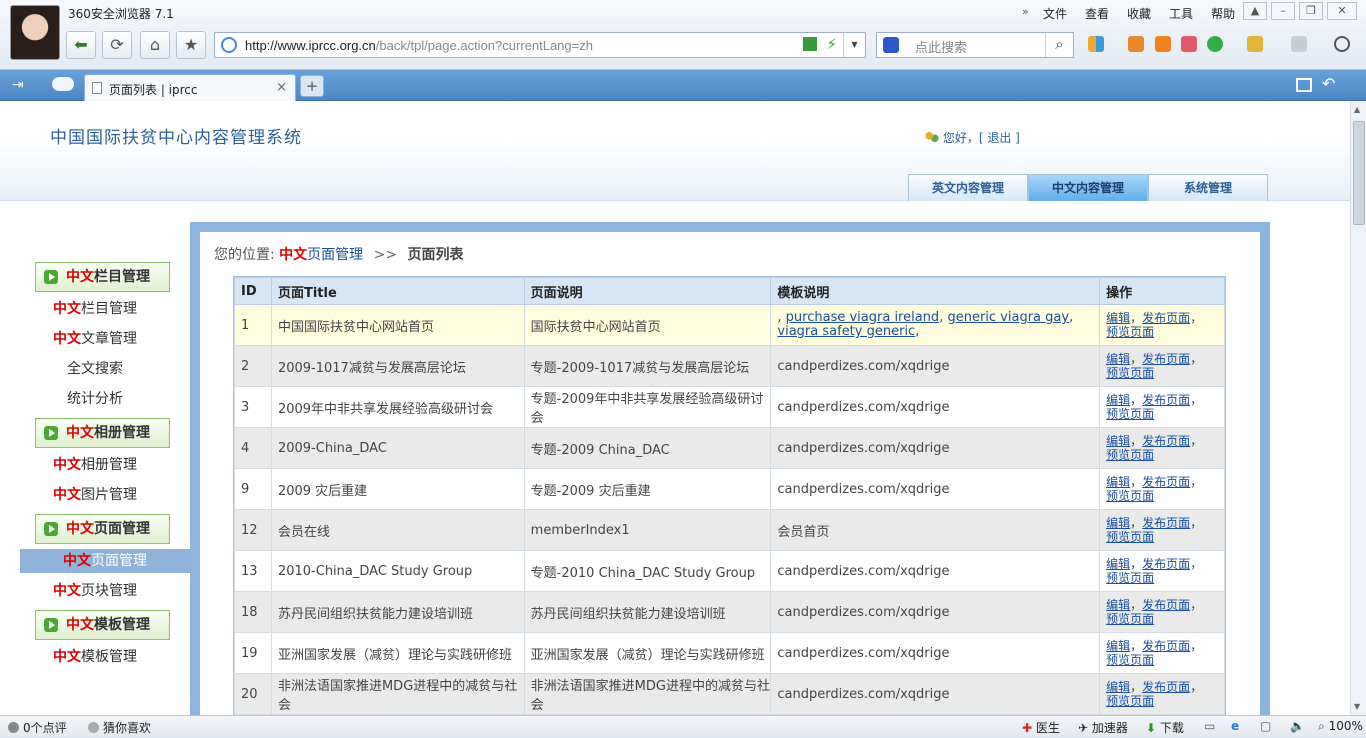 The height and width of the screenshot is (738, 1366). Describe the element at coordinates (1055, 13) in the screenshot. I see `menu-file: 文件` at that location.